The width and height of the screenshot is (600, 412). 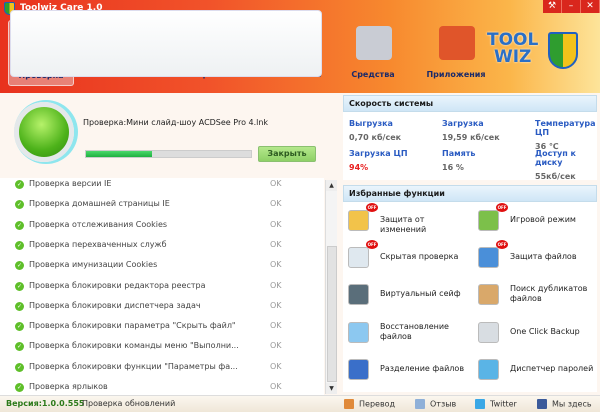 What do you see at coordinates (488, 332) in the screenshot?
I see `cubes-icon` at bounding box center [488, 332].